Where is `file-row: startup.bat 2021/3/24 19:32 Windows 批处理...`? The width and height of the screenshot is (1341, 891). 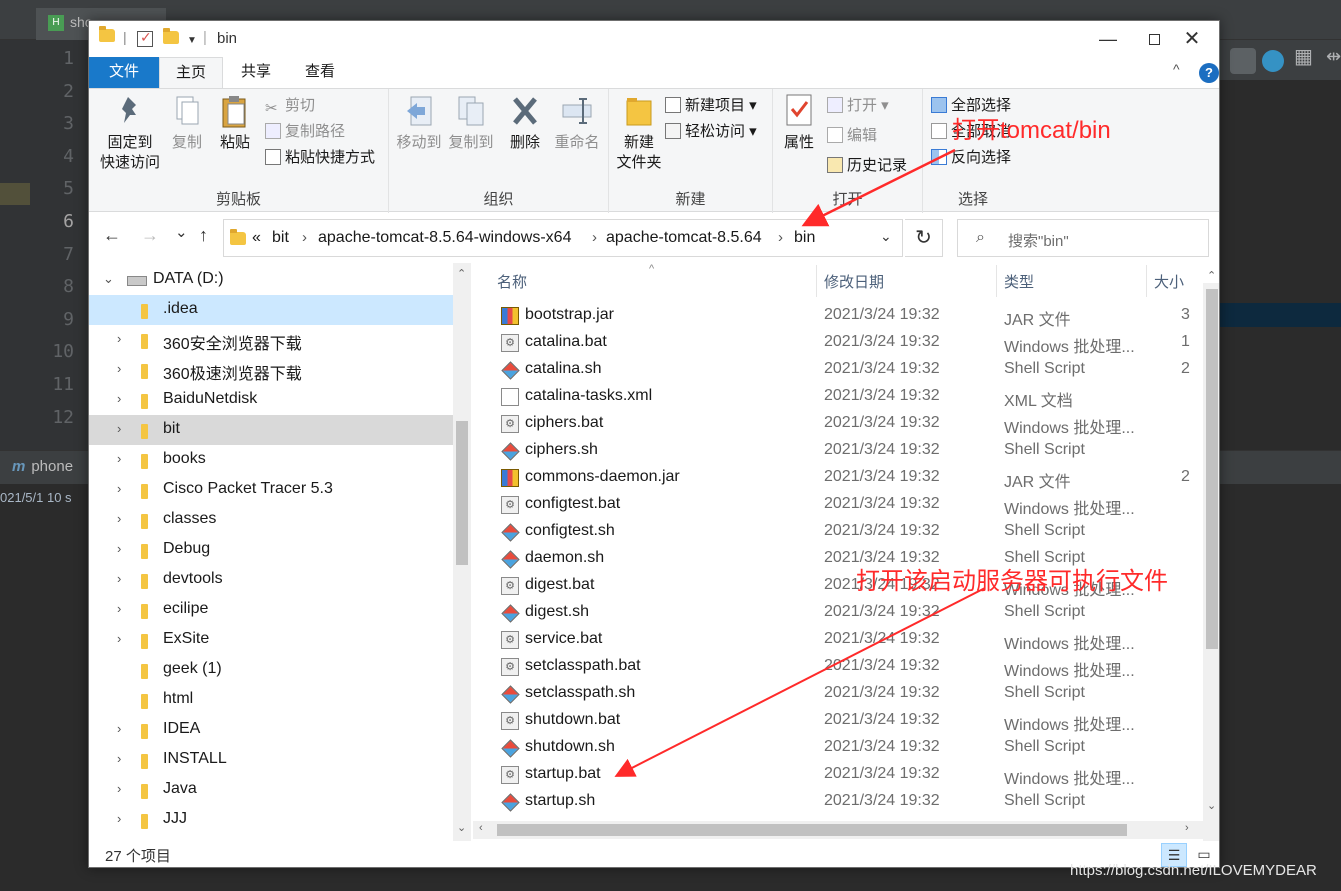
file-row: startup.bat 2021/3/24 19:32 Windows 批处理... is located at coordinates (838, 775).